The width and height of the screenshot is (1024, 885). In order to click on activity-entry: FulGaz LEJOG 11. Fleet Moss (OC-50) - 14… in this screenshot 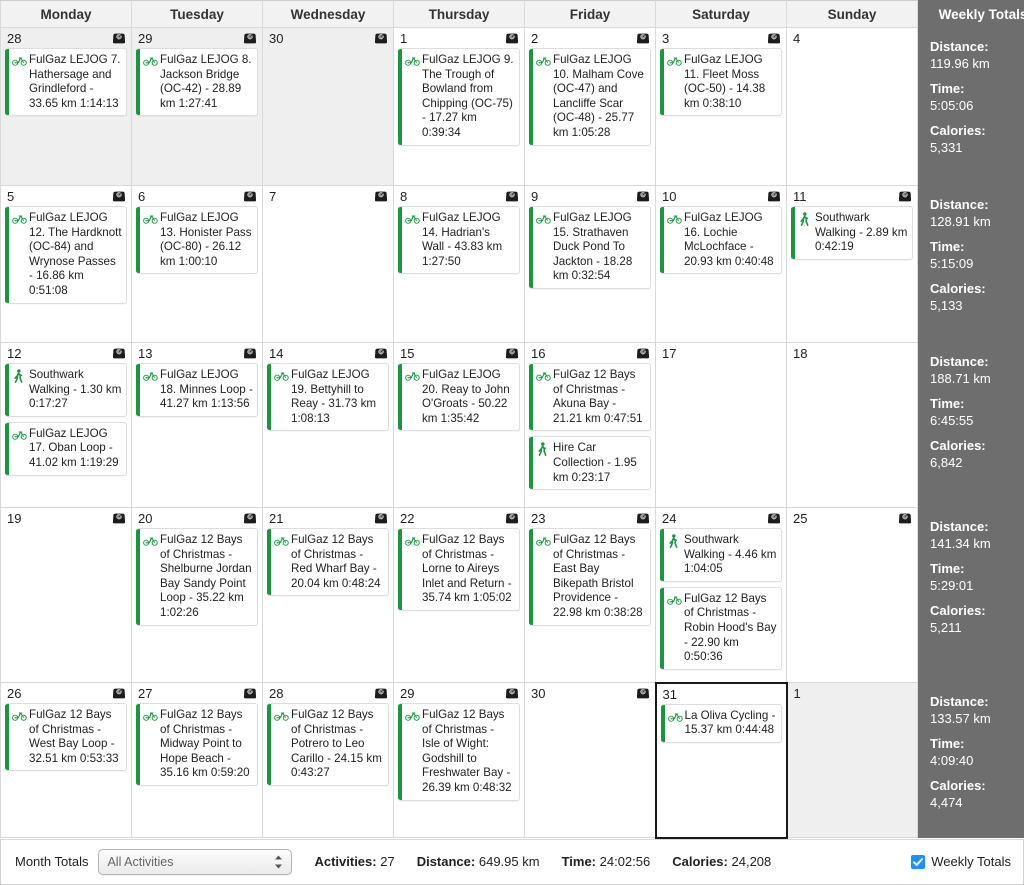, I will do `click(721, 82)`.